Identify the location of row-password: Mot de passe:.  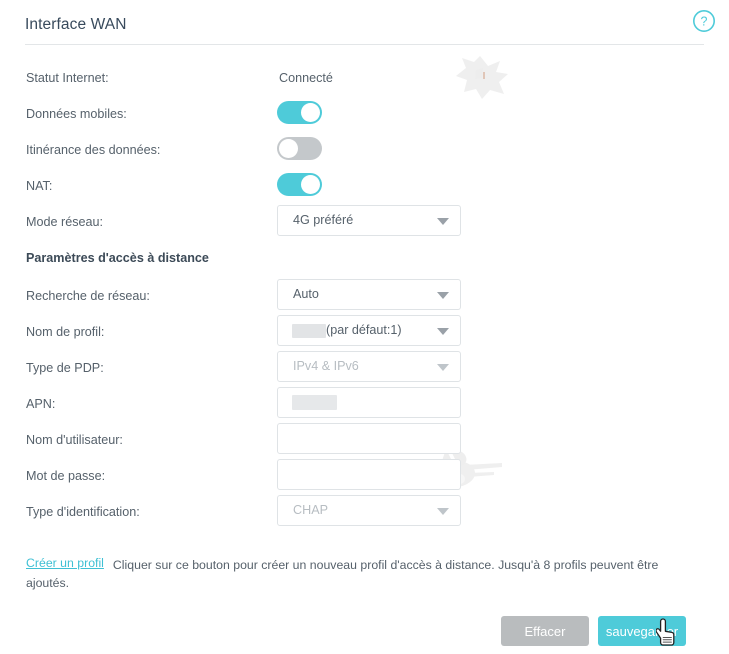
(364, 475).